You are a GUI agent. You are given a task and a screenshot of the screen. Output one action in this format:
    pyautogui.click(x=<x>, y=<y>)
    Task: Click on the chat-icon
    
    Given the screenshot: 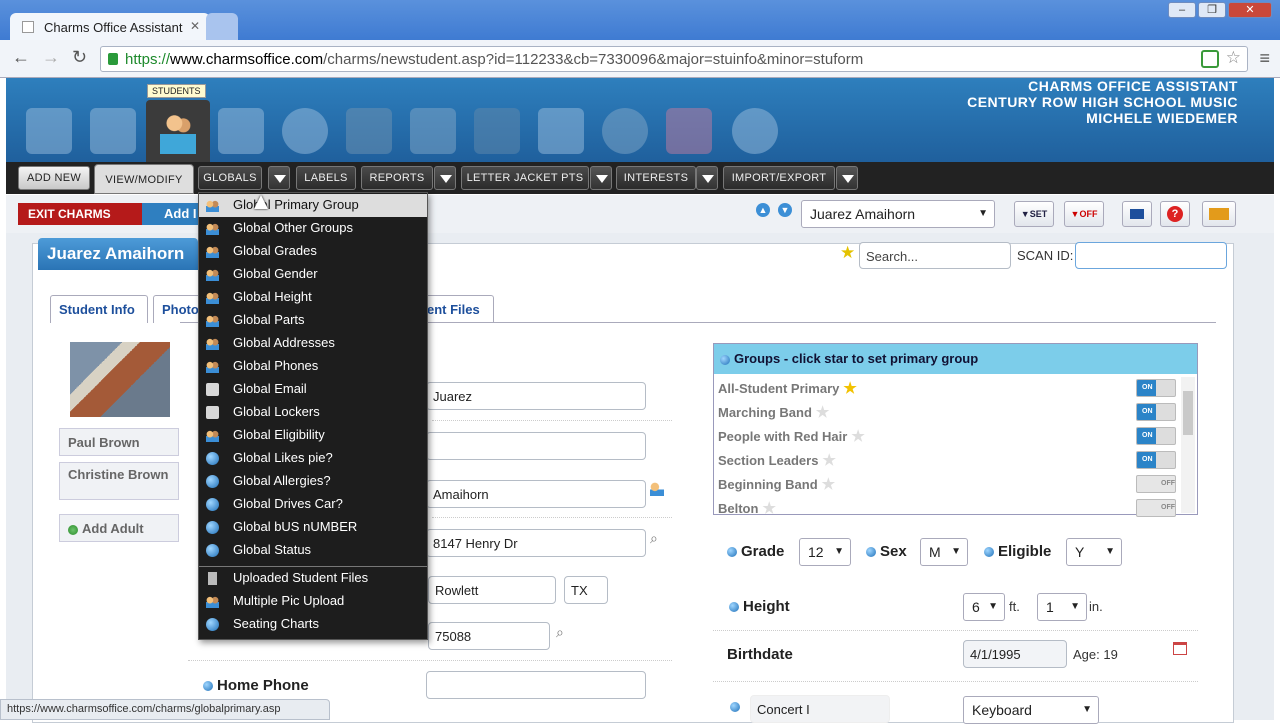 What is the action you would take?
    pyautogui.click(x=305, y=131)
    